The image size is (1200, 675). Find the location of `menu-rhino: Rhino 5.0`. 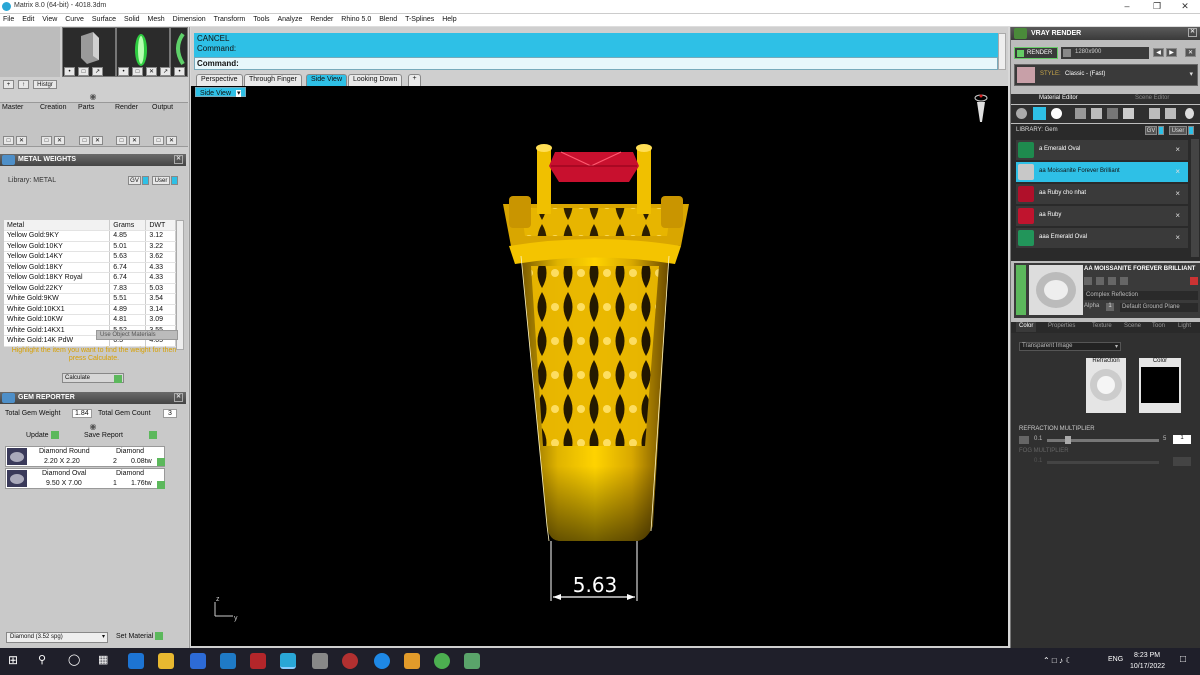

menu-rhino: Rhino 5.0 is located at coordinates (356, 18).